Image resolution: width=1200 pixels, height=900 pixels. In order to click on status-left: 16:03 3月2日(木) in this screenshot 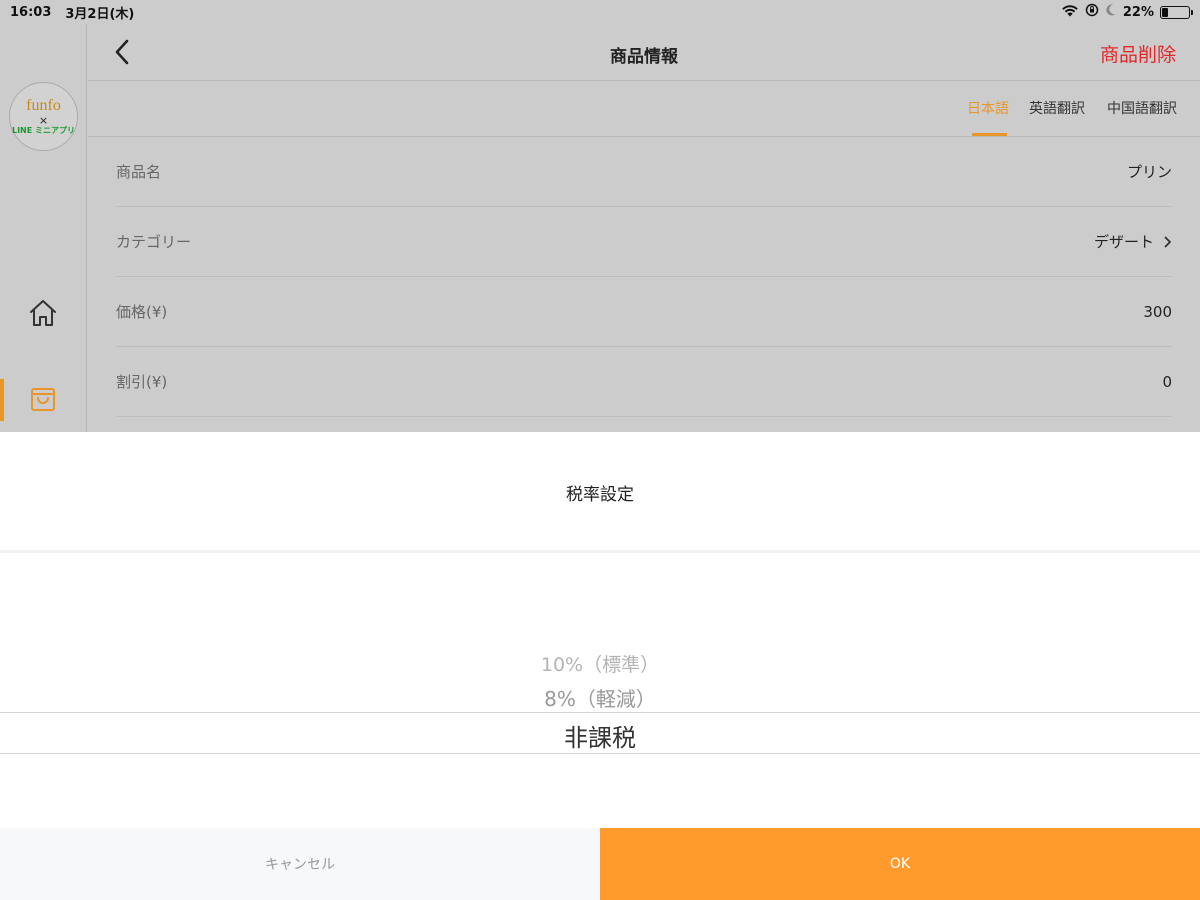, I will do `click(72, 12)`.